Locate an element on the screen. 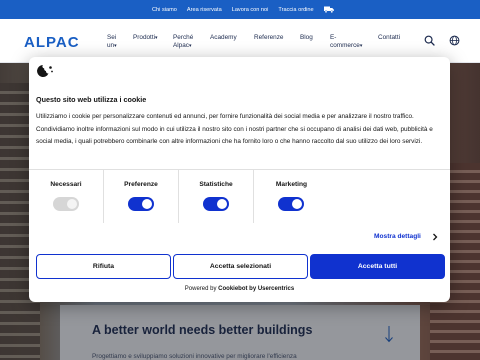 The height and width of the screenshot is (360, 480). powered-by: Powered by Cookiebot by Usercentrics is located at coordinates (239, 289).